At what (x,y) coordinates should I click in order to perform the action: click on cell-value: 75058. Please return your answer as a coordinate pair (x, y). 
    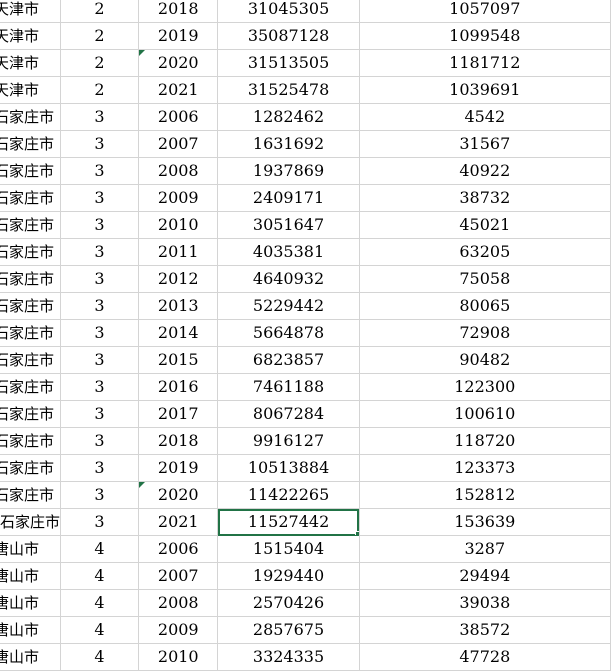
    Looking at the image, I should click on (485, 279).